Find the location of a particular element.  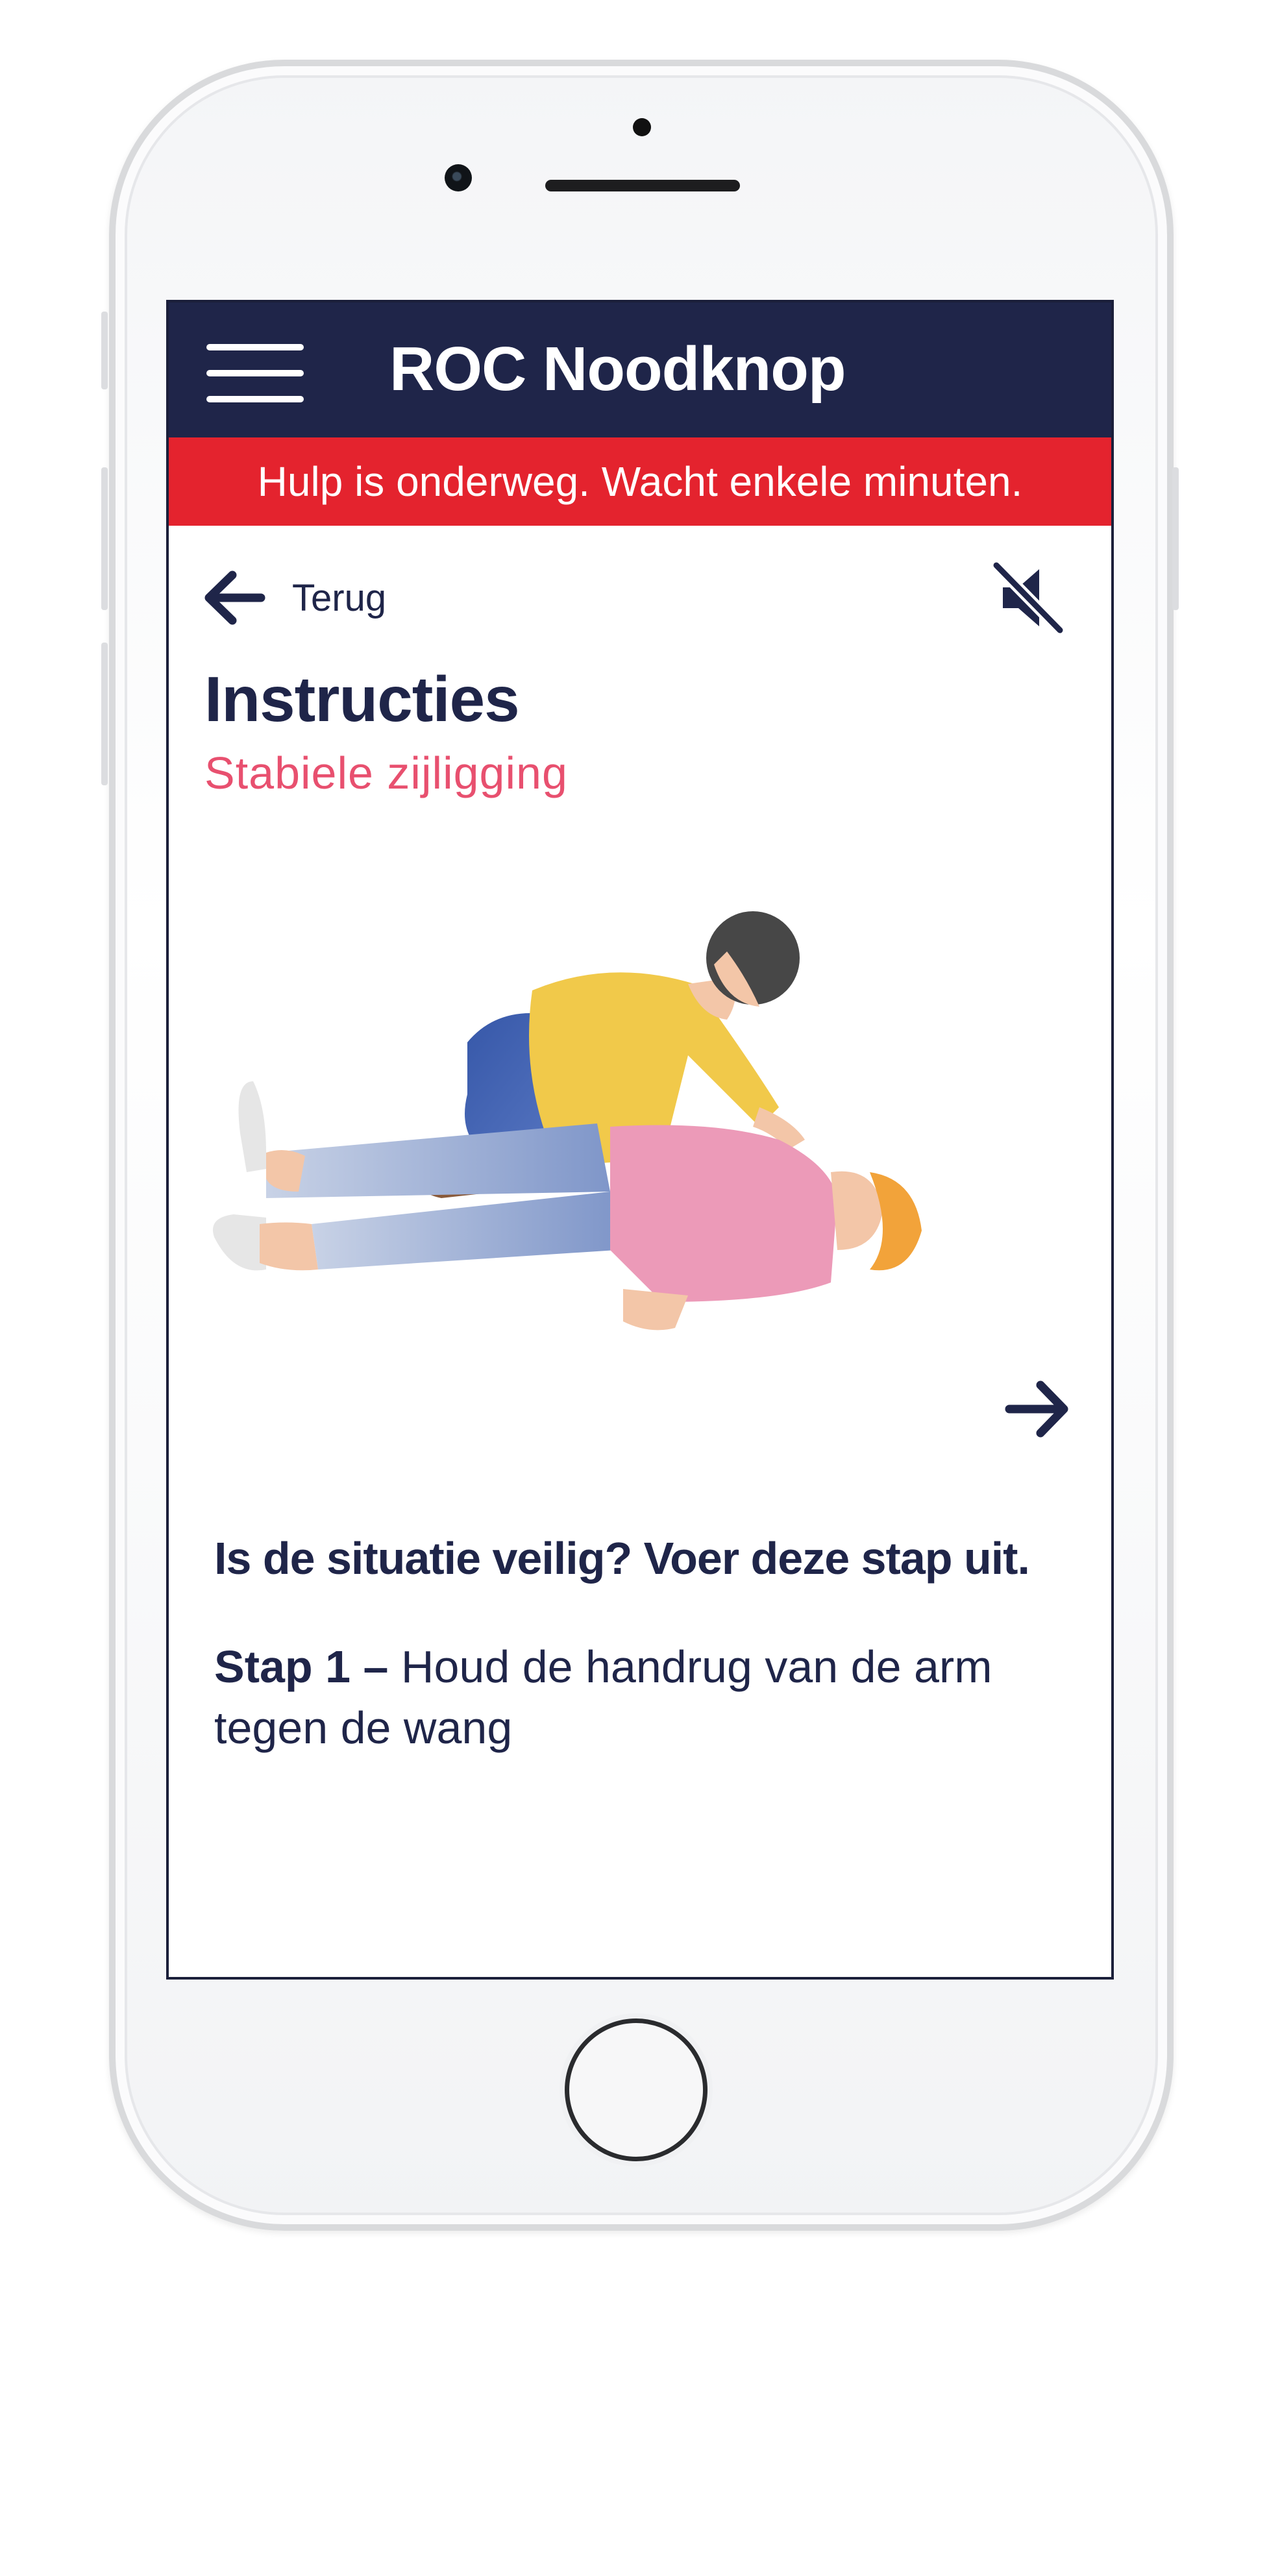

earpiece-speaker is located at coordinates (642, 185).